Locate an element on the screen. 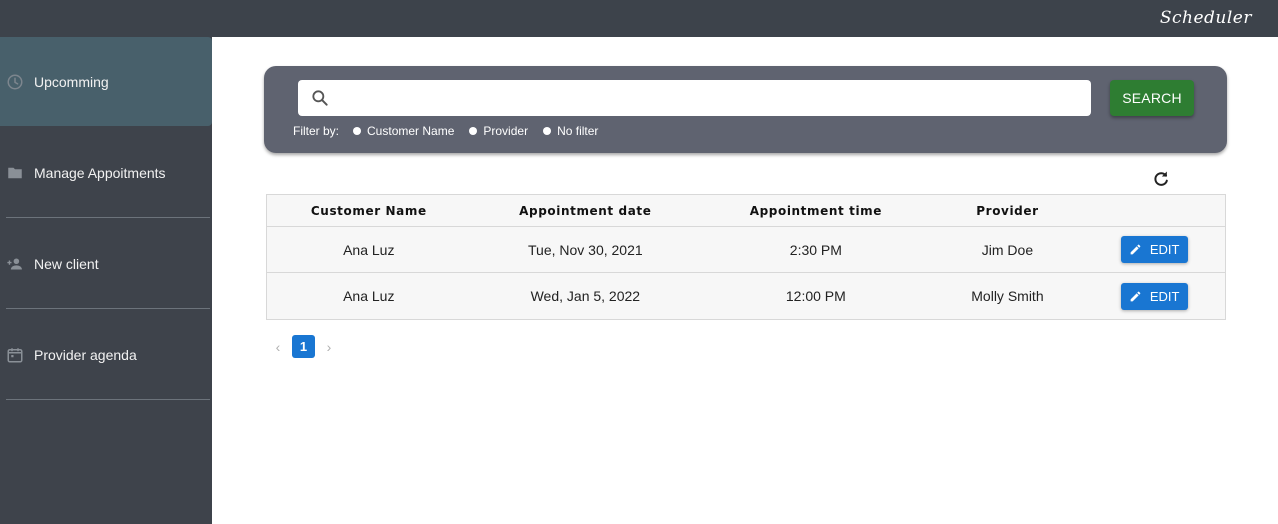  refresh-icon is located at coordinates (1161, 179).